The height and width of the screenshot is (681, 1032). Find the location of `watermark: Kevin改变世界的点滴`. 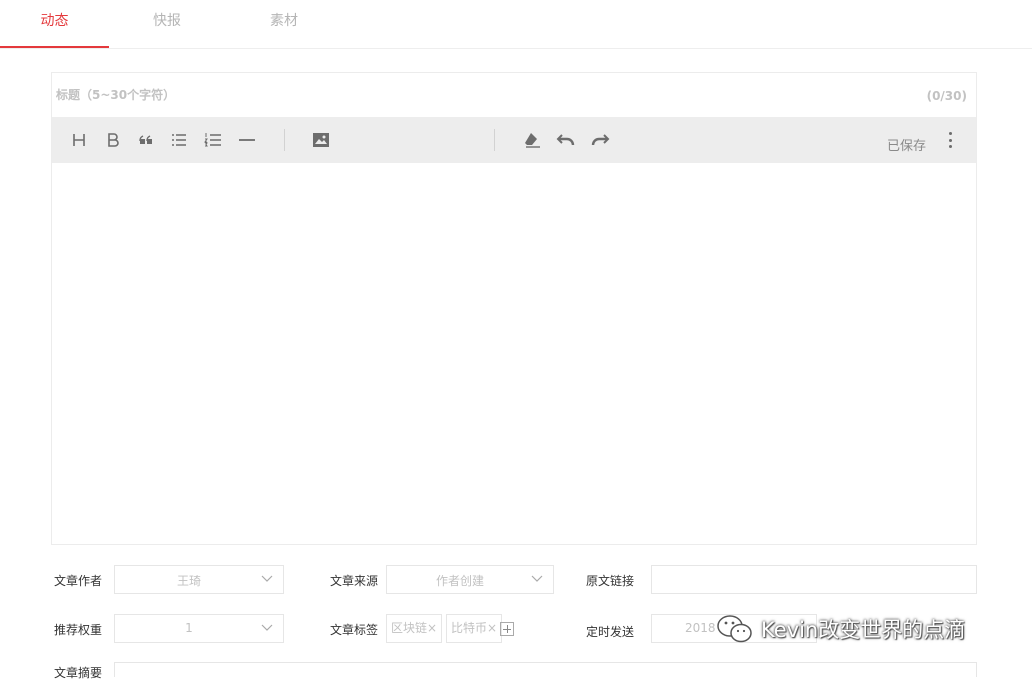

watermark: Kevin改变世界的点滴 is located at coordinates (840, 629).